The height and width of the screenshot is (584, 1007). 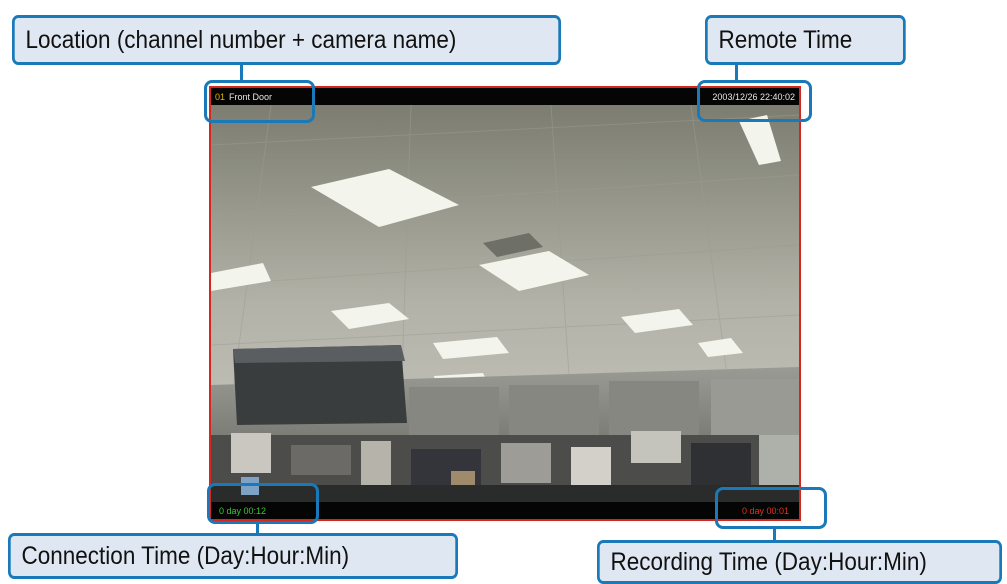 What do you see at coordinates (799, 562) in the screenshot?
I see `recording-time-callout: Recording Time (Day:Hour:Min)` at bounding box center [799, 562].